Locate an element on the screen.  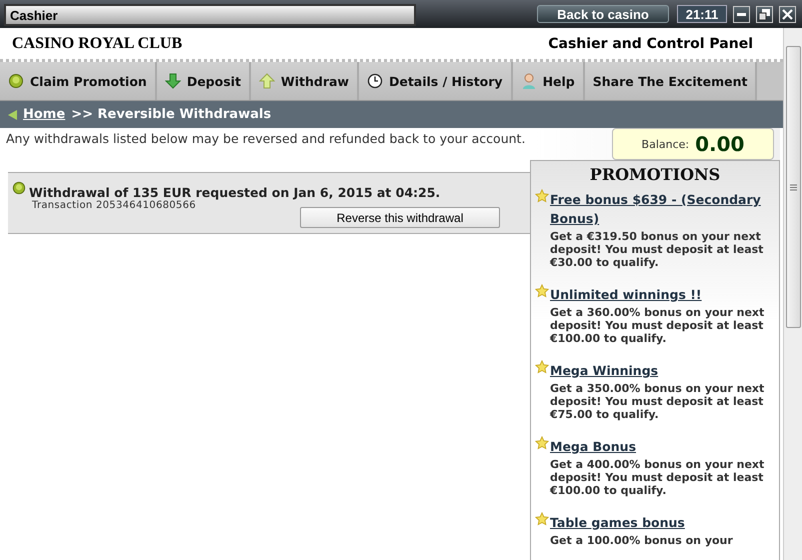
up-arrow-icon is located at coordinates (266, 81).